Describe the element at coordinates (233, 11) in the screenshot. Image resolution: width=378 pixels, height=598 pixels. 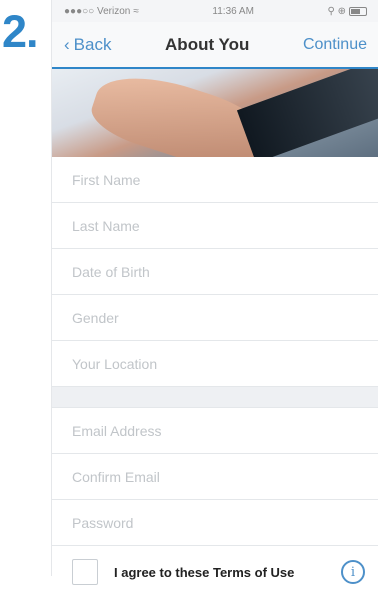
I see `status-time: 11:36 AM` at that location.